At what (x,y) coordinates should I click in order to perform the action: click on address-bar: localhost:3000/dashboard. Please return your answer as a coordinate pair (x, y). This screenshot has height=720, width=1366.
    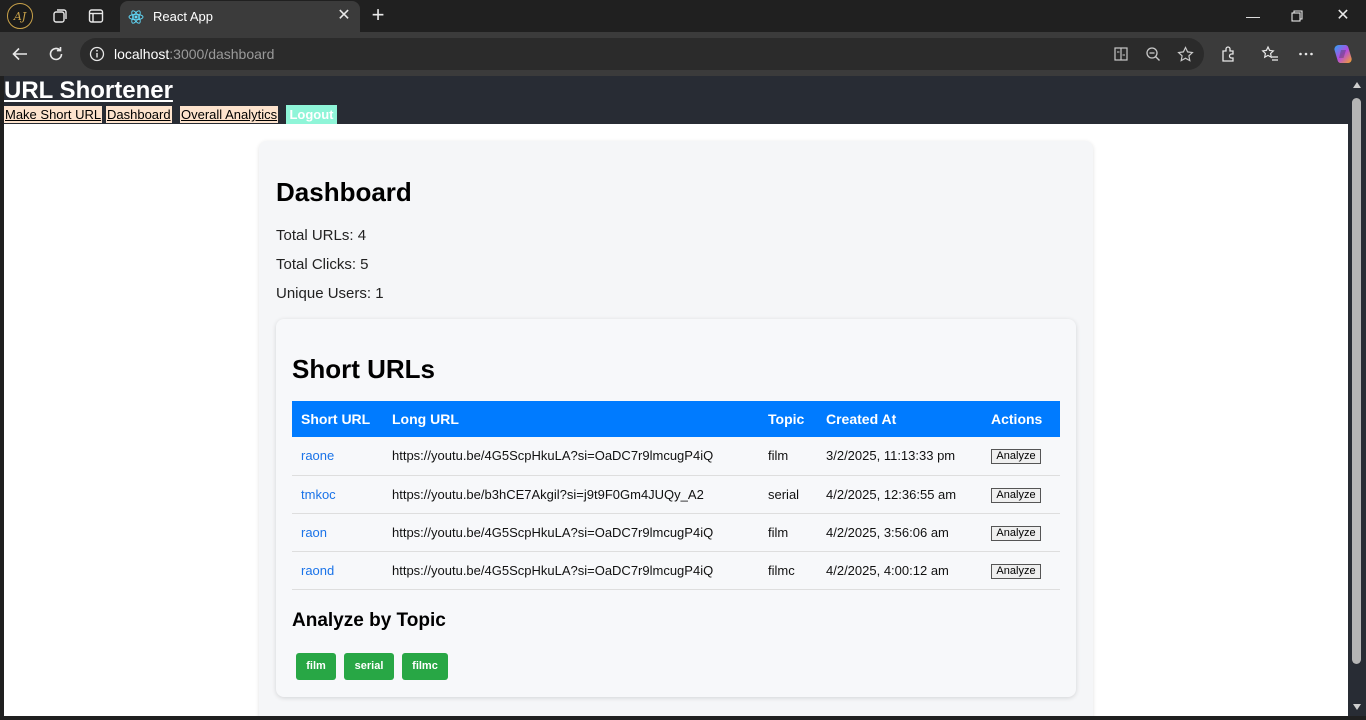
    Looking at the image, I should click on (642, 54).